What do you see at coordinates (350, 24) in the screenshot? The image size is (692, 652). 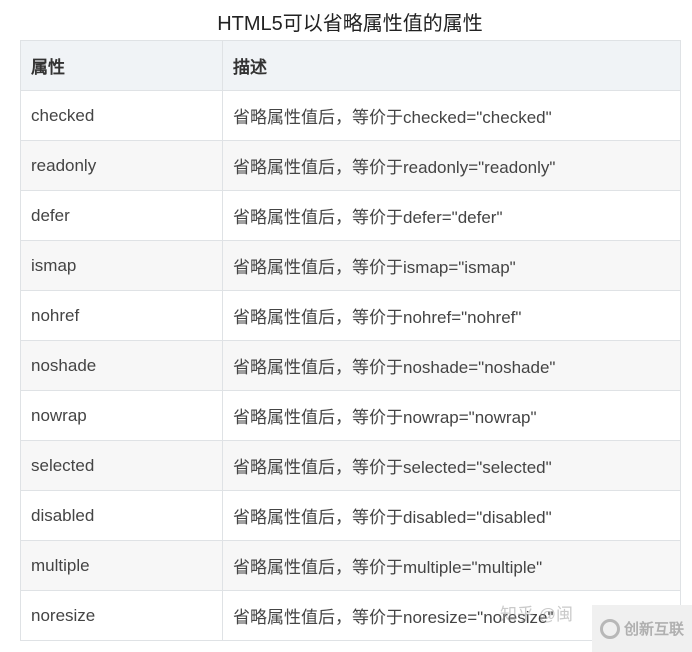 I see `table-title: HTML5可以省略属性值的属性` at bounding box center [350, 24].